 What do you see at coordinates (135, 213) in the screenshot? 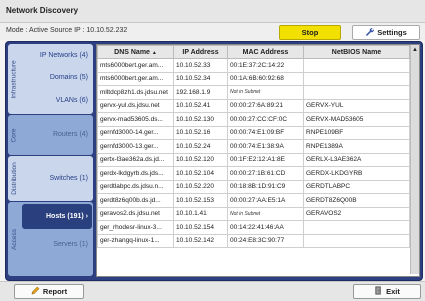
I see `table-cell: geravos2.ds.jdsu.net` at bounding box center [135, 213].